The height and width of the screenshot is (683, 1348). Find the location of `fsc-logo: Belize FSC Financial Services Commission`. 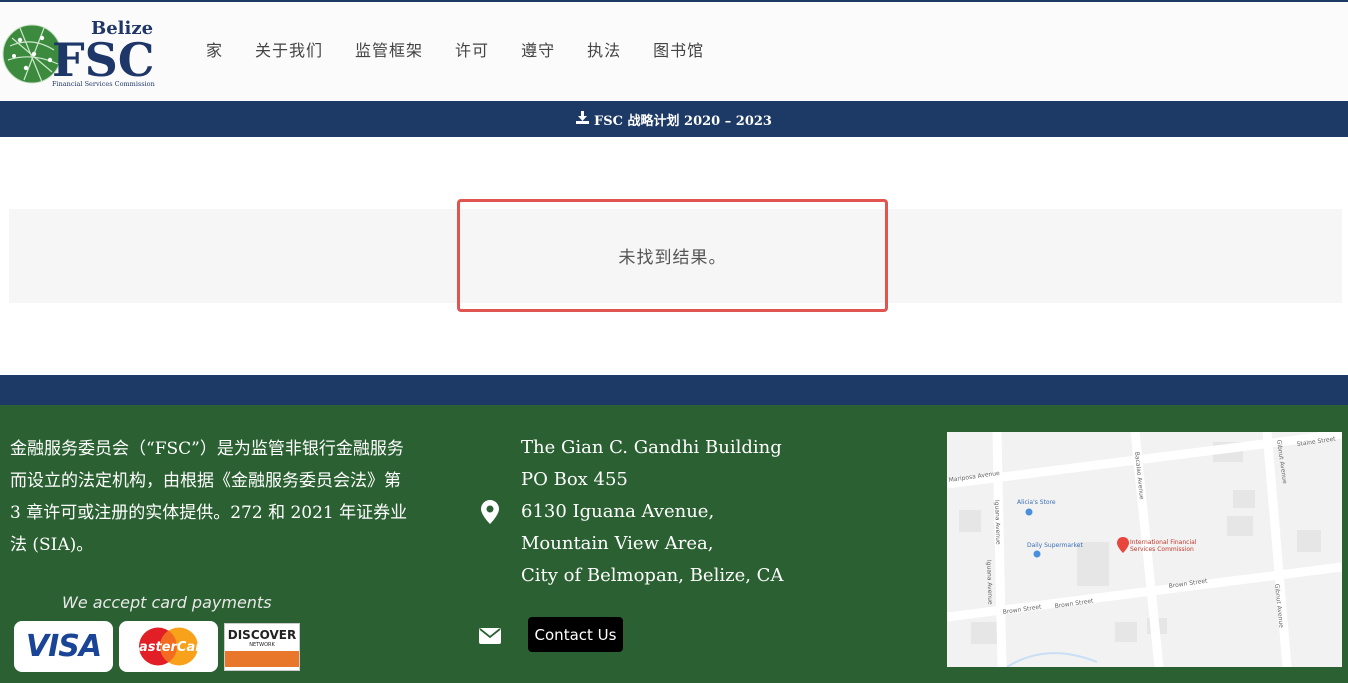

fsc-logo: Belize FSC Financial Services Commission is located at coordinates (82, 54).